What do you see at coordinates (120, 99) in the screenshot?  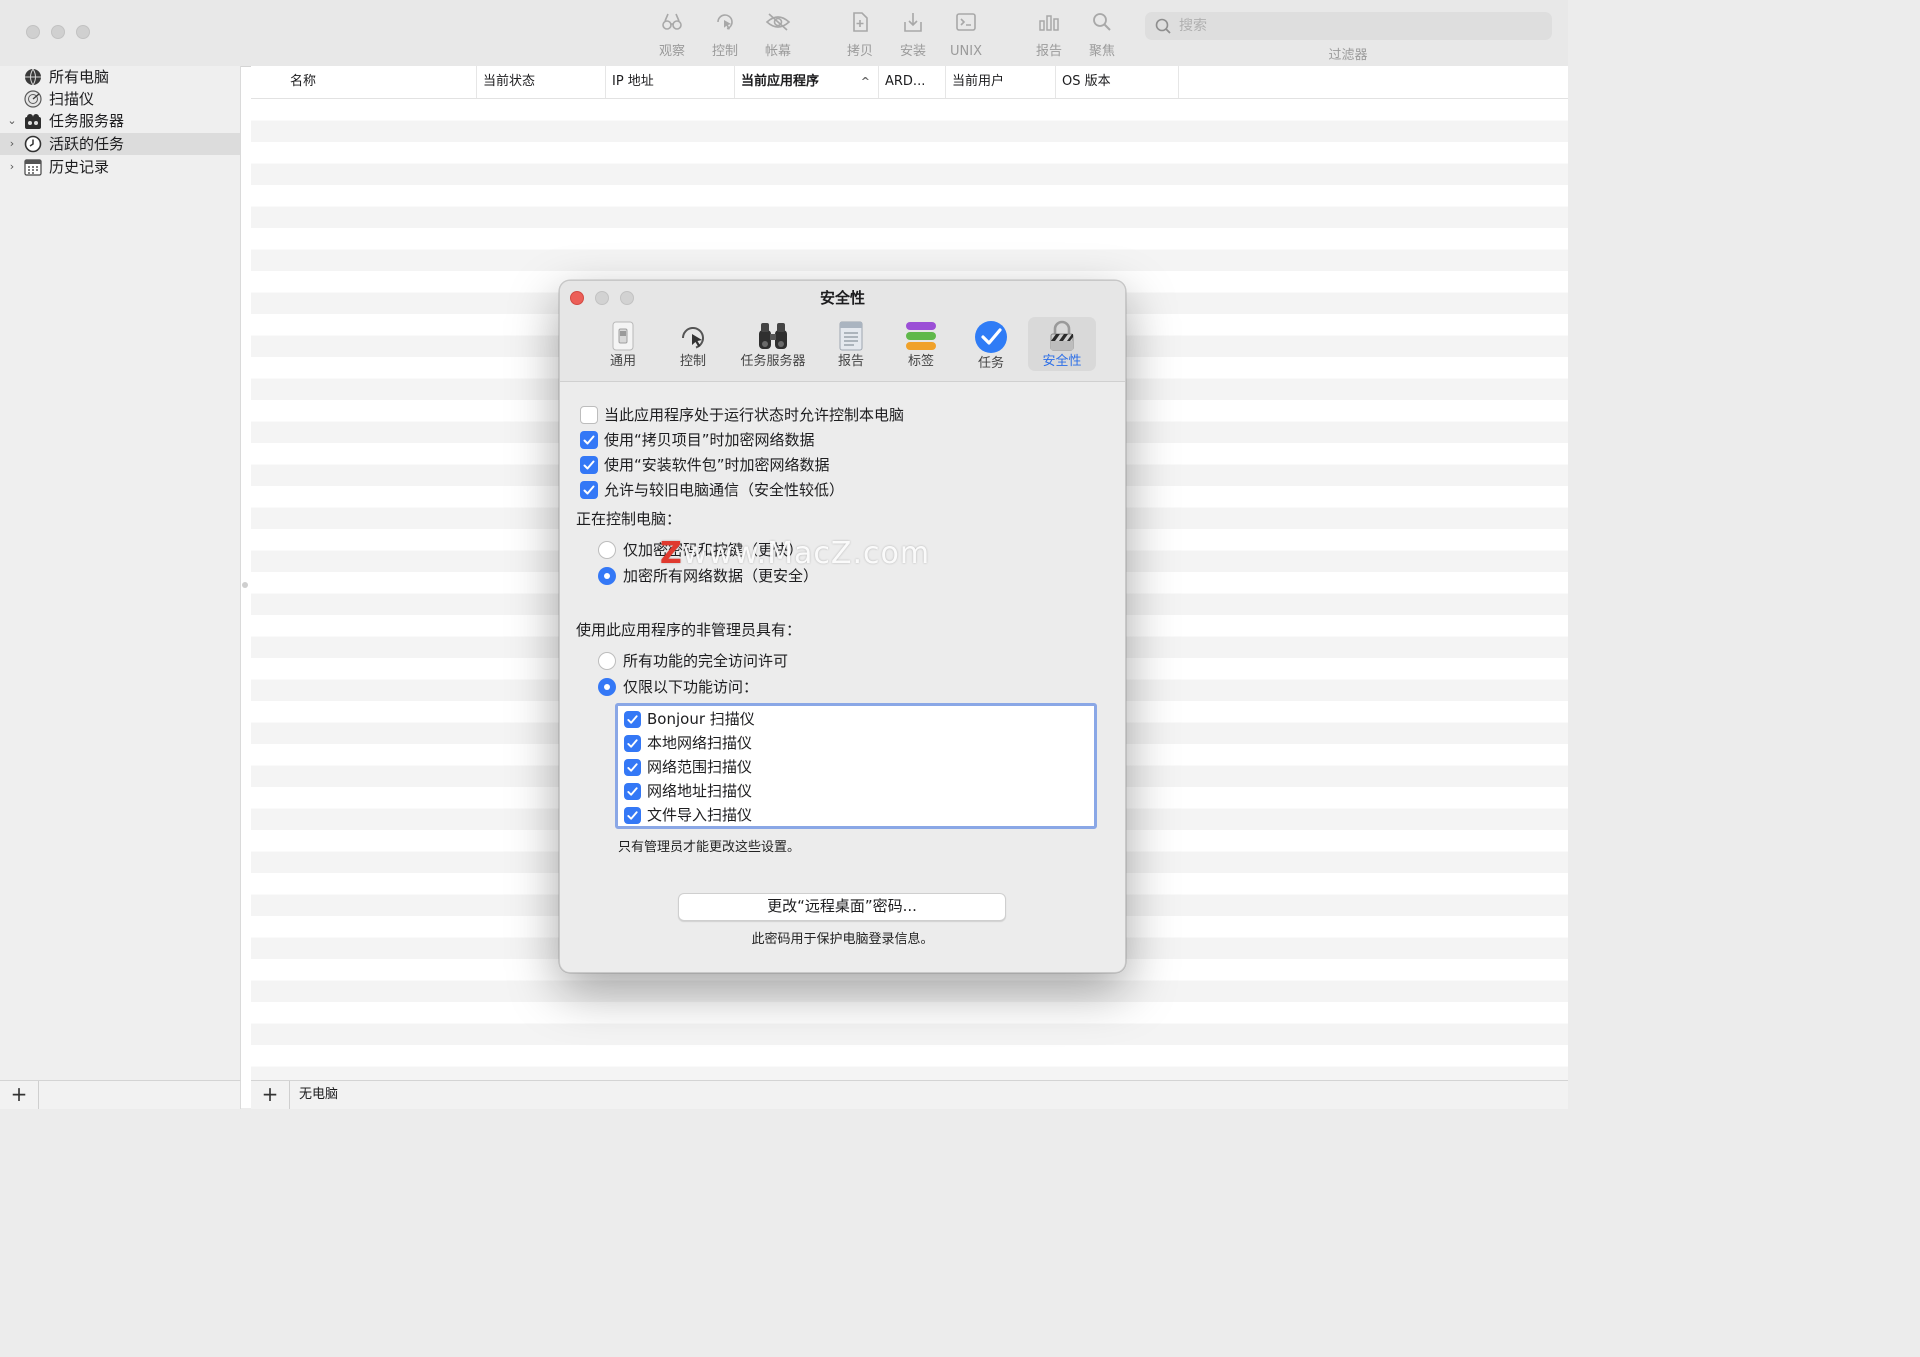 I see `sidebar-item-scanner: 扫描仪` at bounding box center [120, 99].